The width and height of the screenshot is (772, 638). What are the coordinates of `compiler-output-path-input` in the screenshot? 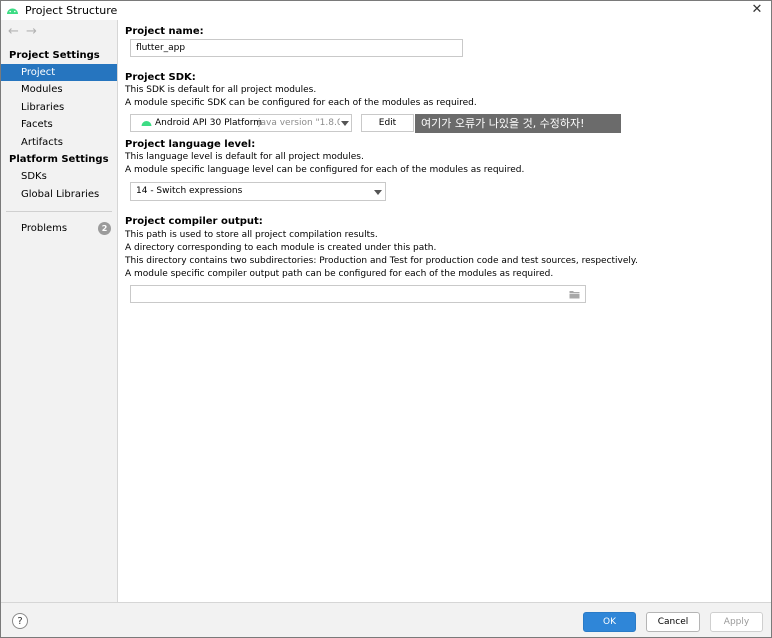 It's located at (358, 294).